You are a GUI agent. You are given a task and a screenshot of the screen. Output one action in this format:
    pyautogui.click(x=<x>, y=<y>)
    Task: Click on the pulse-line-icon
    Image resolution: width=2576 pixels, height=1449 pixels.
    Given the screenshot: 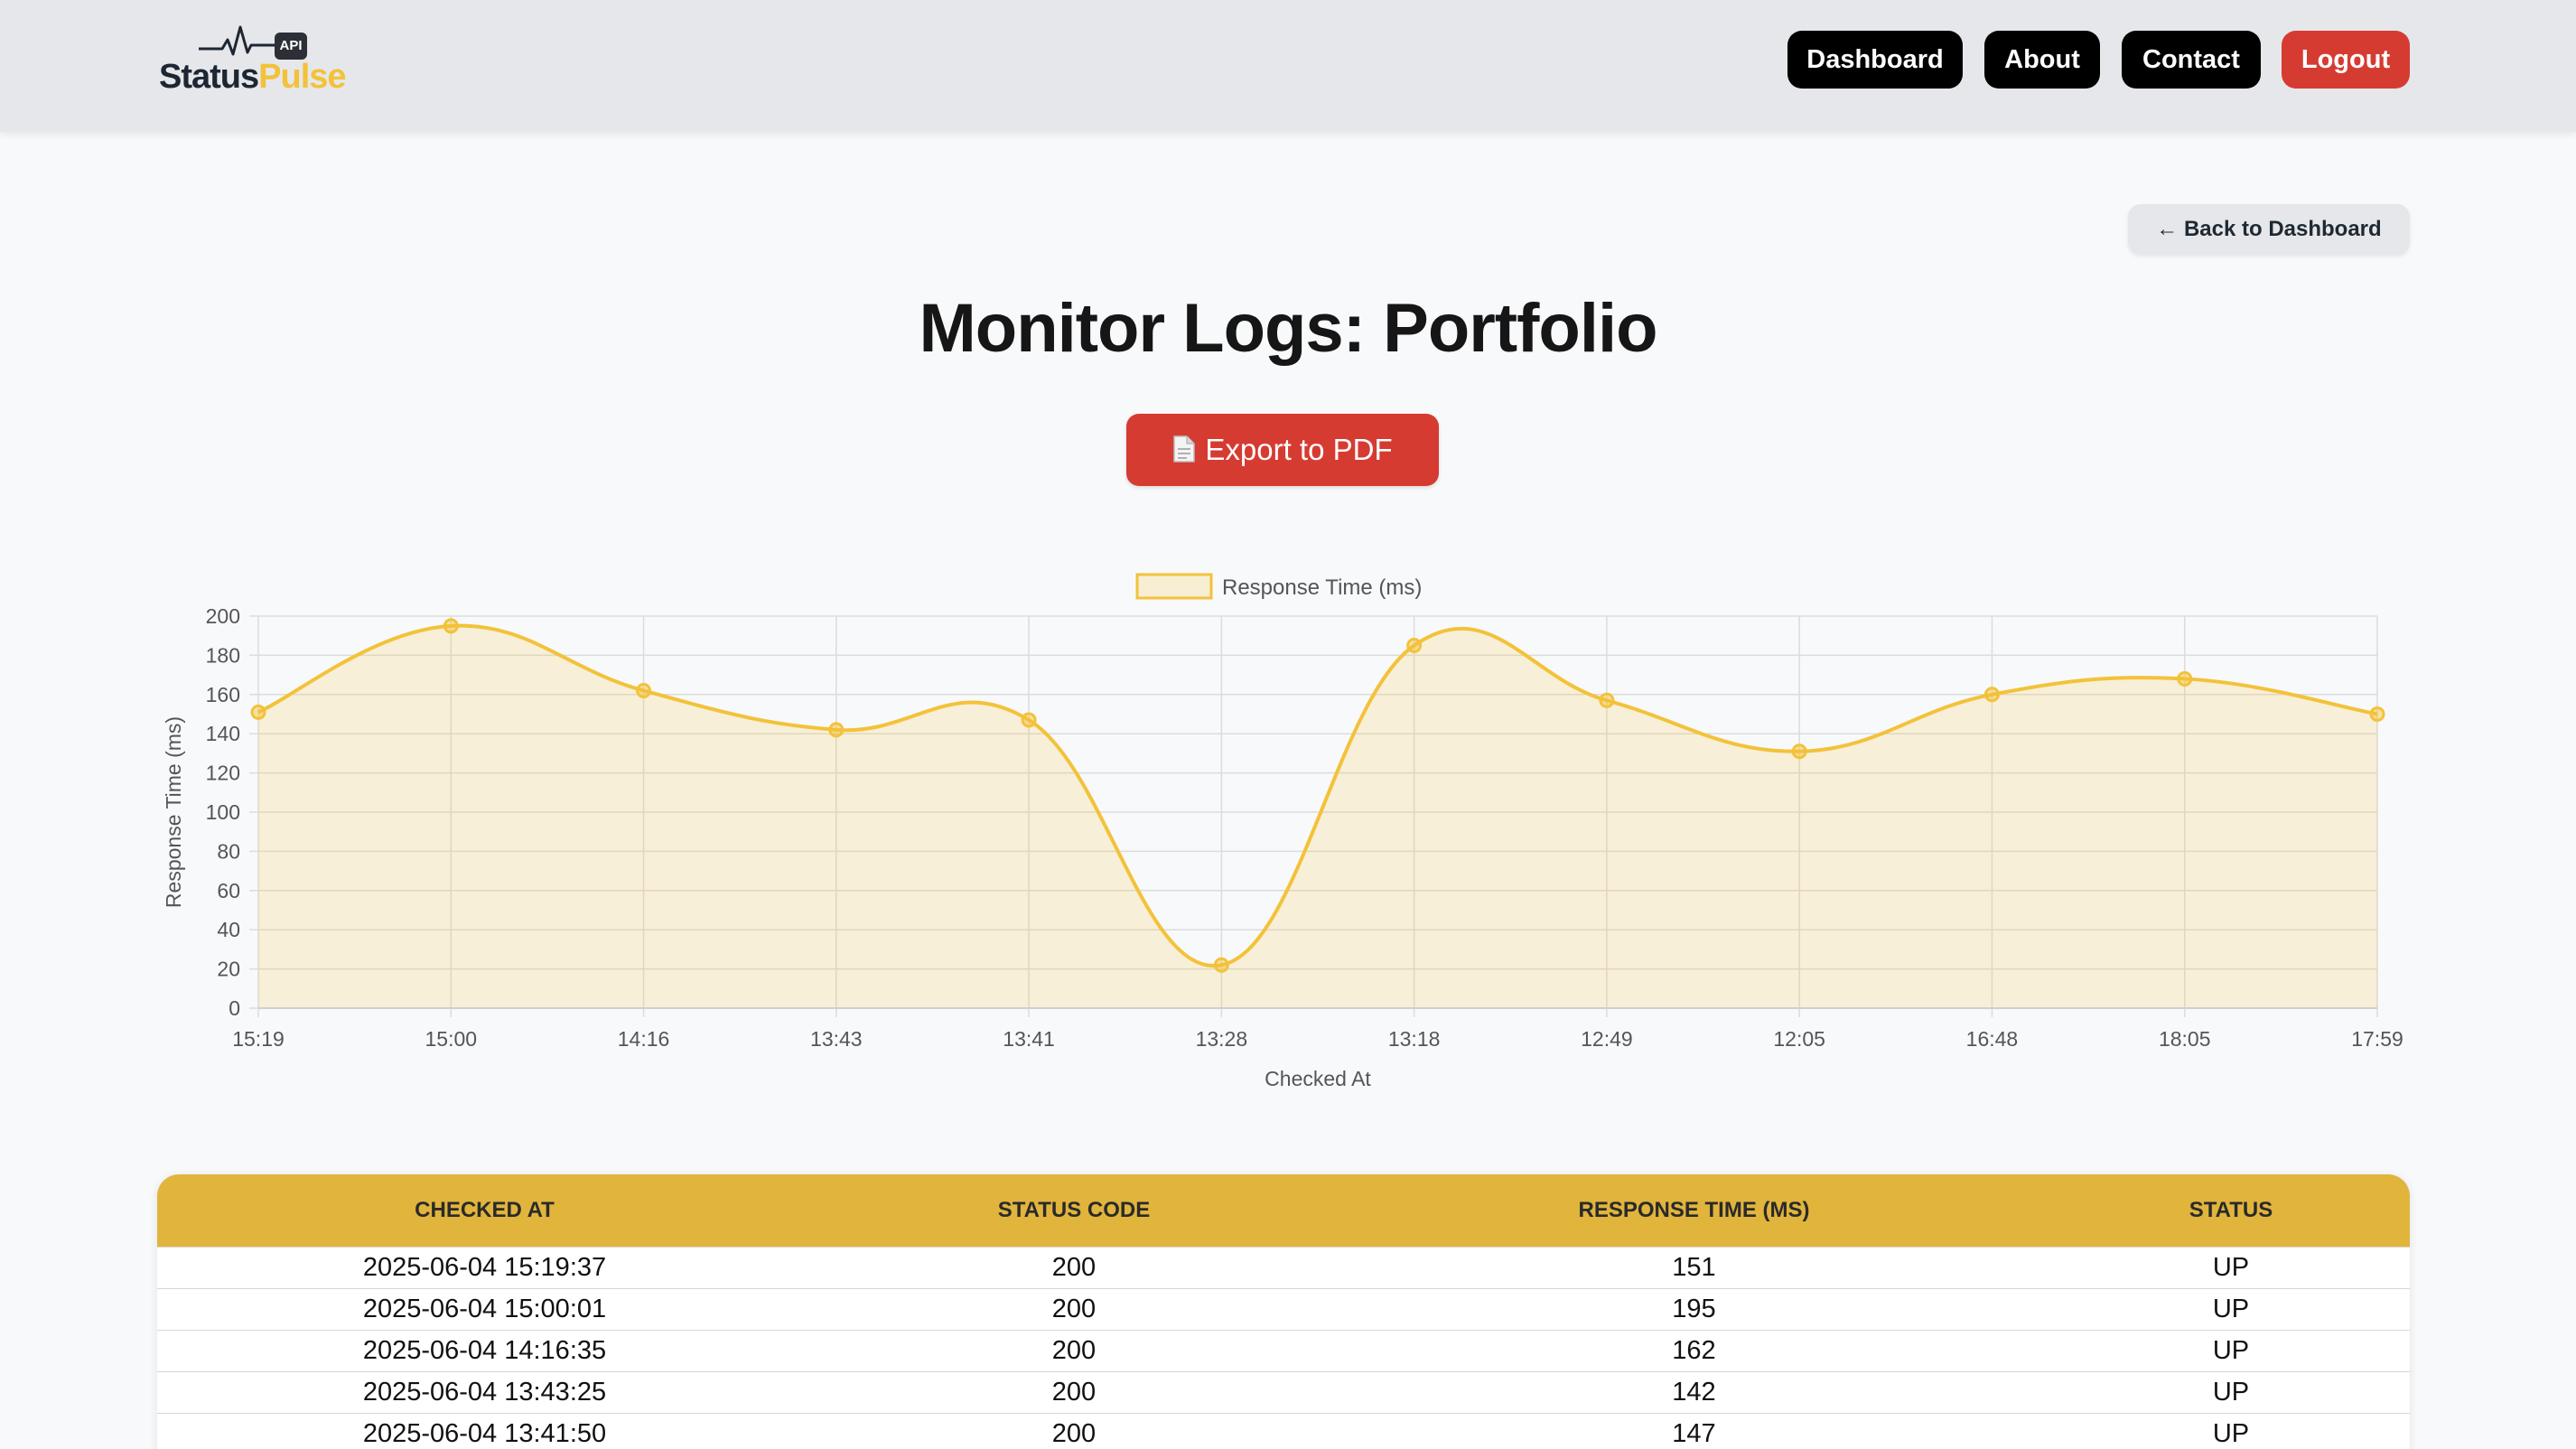 What is the action you would take?
    pyautogui.click(x=238, y=40)
    